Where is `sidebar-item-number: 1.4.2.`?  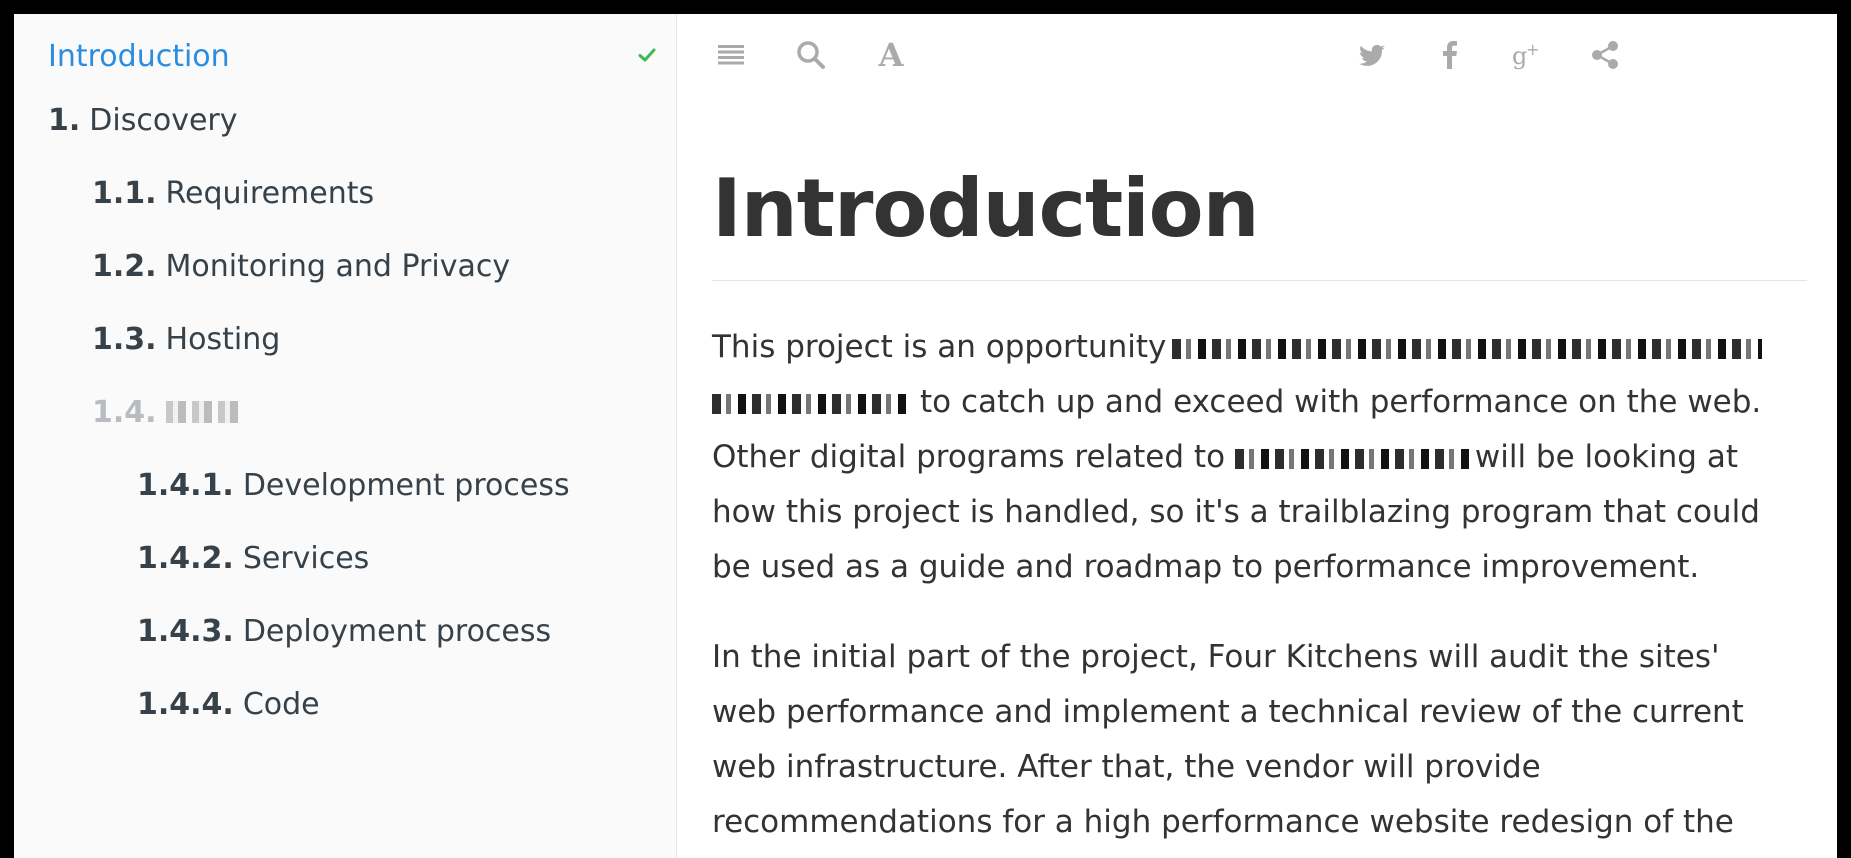 sidebar-item-number: 1.4.2. is located at coordinates (185, 558).